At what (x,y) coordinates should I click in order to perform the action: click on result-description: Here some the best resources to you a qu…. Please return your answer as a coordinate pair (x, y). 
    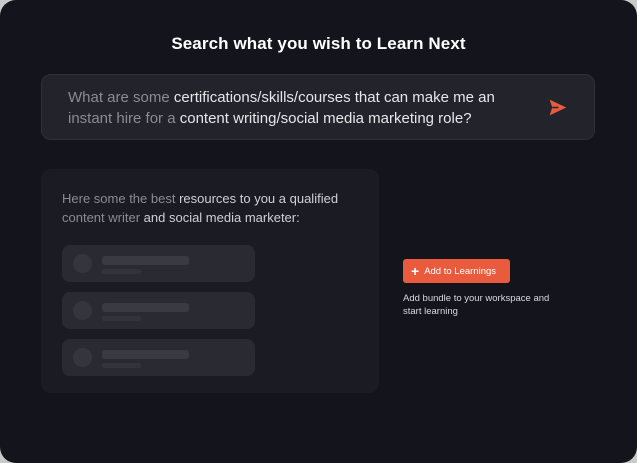
    Looking at the image, I should click on (212, 208).